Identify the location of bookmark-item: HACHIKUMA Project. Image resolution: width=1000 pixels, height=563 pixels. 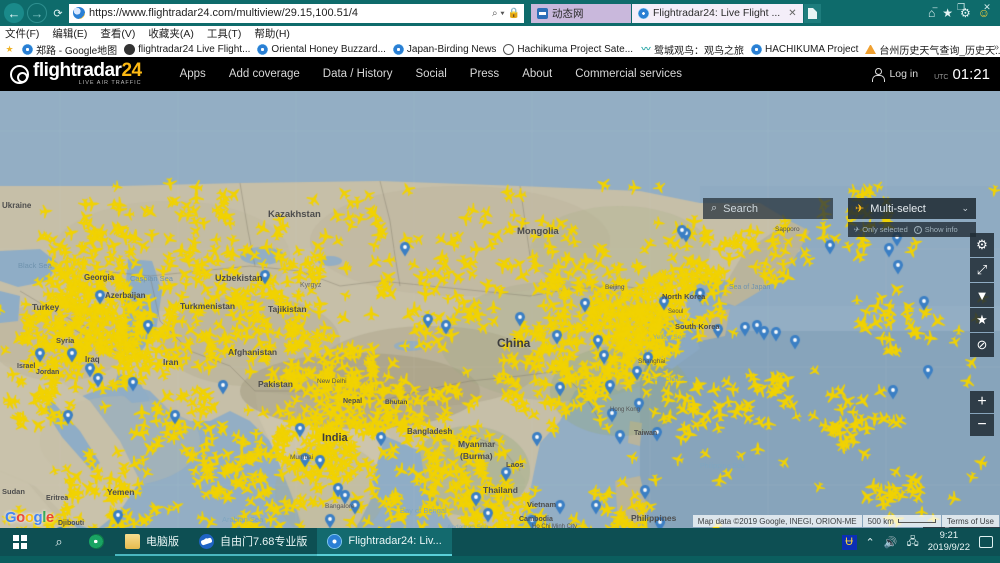
(804, 49).